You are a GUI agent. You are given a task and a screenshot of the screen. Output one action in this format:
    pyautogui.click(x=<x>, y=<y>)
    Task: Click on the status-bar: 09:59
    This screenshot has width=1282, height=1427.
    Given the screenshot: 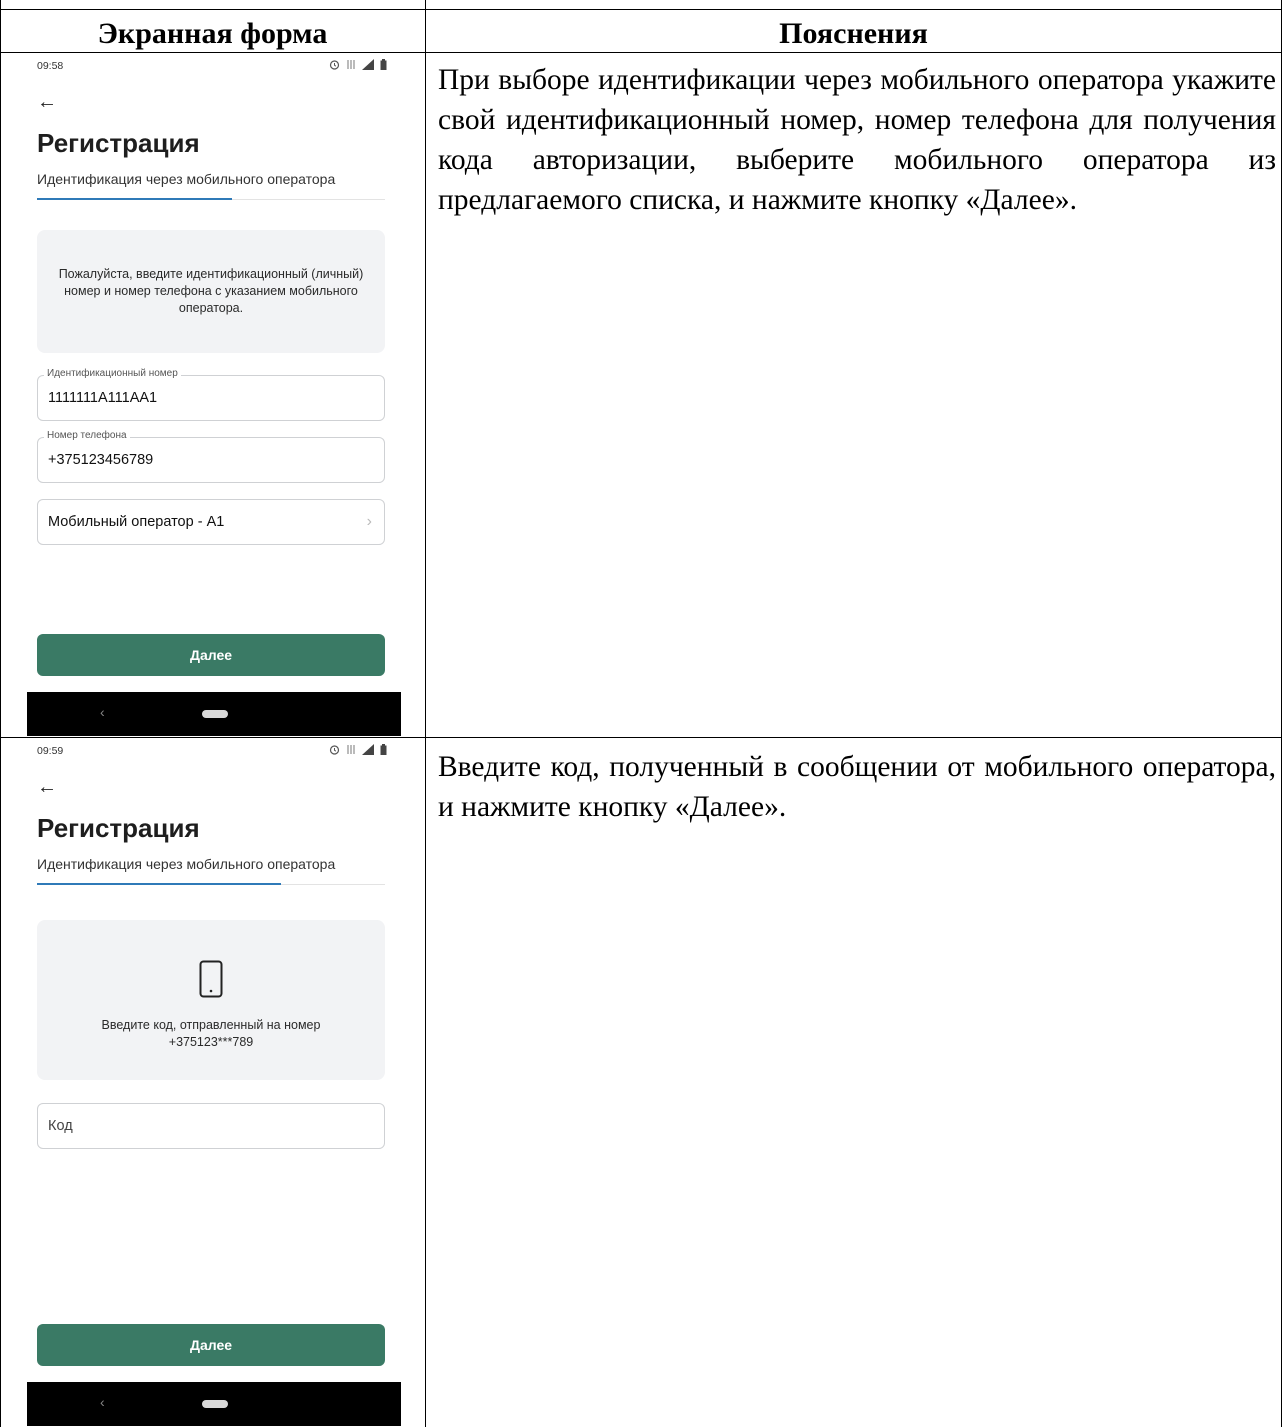 What is the action you would take?
    pyautogui.click(x=214, y=752)
    